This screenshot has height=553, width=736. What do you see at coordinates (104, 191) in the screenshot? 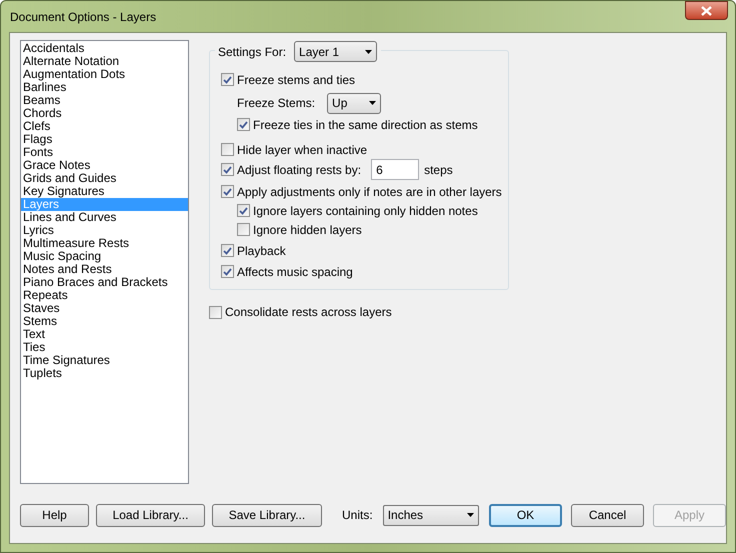
I see `category-item: Key Signatures` at bounding box center [104, 191].